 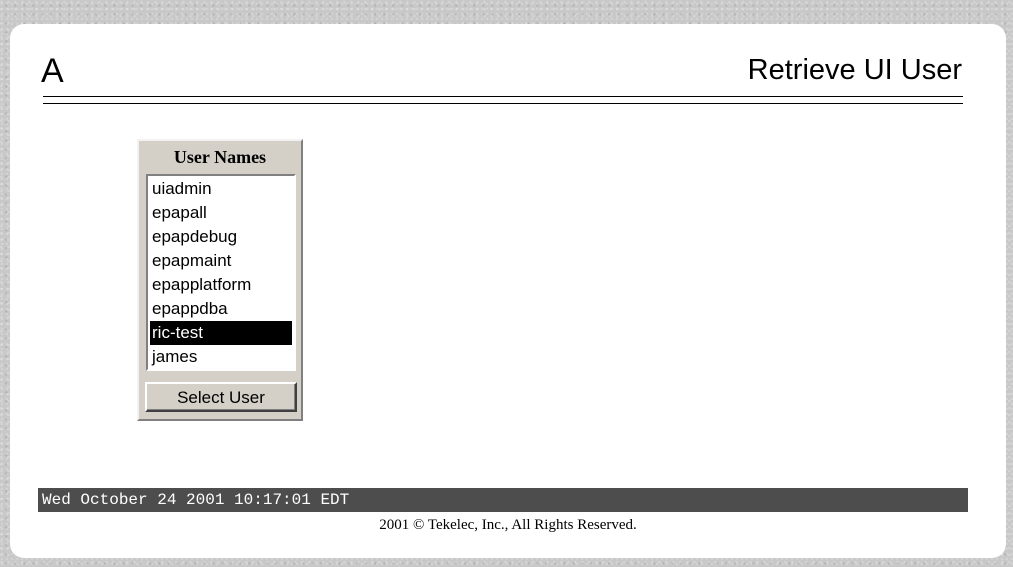 What do you see at coordinates (221, 237) in the screenshot?
I see `listbox-option: epapdebug` at bounding box center [221, 237].